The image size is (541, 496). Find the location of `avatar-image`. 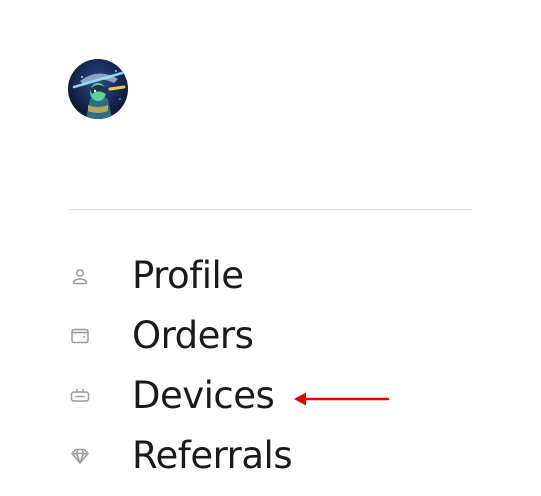

avatar-image is located at coordinates (98, 89).